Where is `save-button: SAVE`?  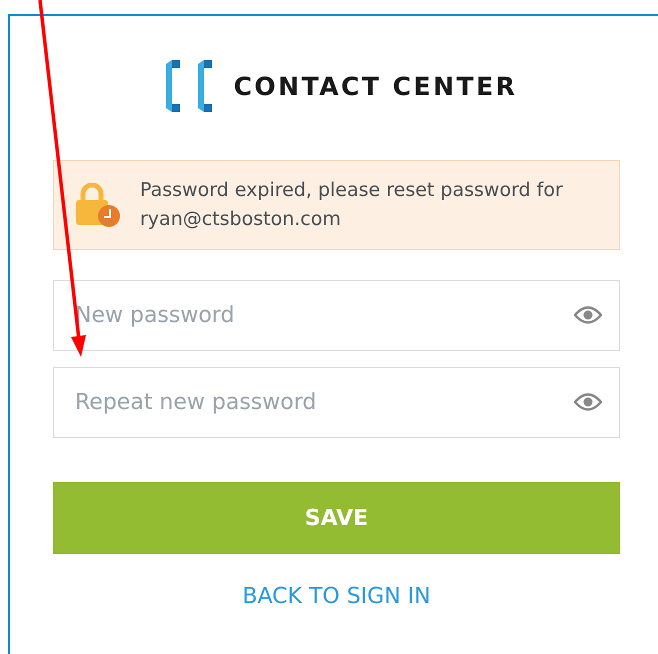 save-button: SAVE is located at coordinates (336, 518).